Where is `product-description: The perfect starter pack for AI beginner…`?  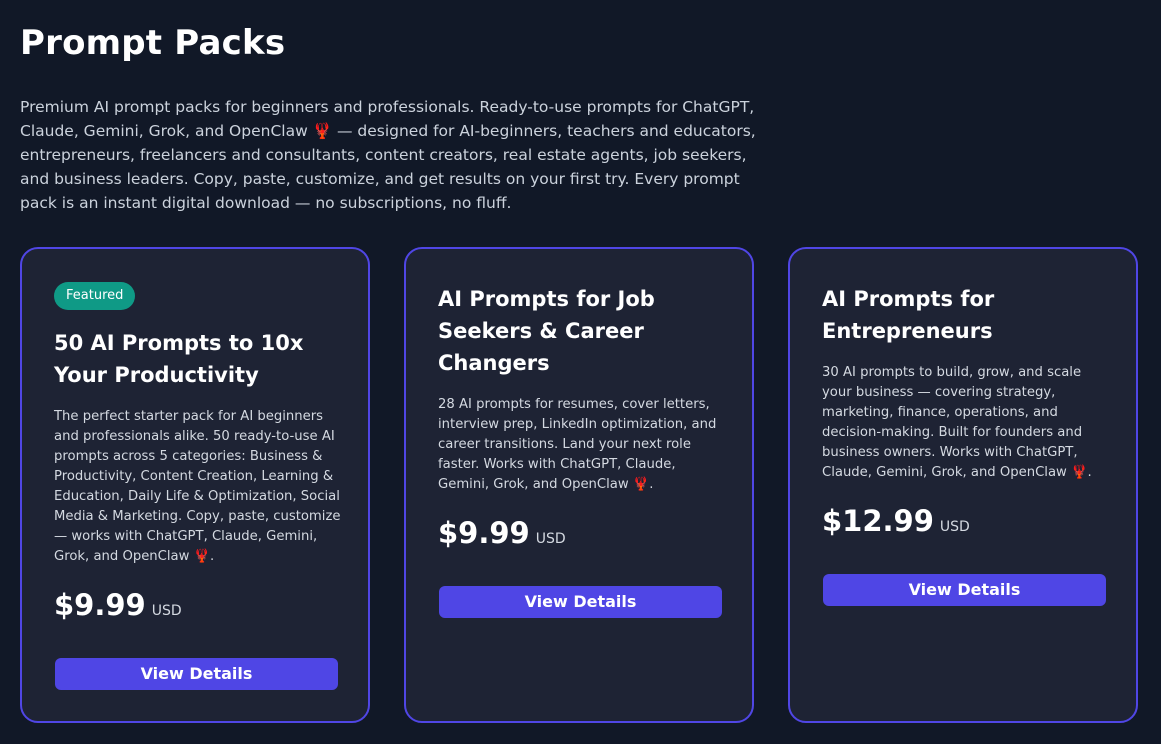 product-description: The perfect starter pack for AI beginner… is located at coordinates (199, 487).